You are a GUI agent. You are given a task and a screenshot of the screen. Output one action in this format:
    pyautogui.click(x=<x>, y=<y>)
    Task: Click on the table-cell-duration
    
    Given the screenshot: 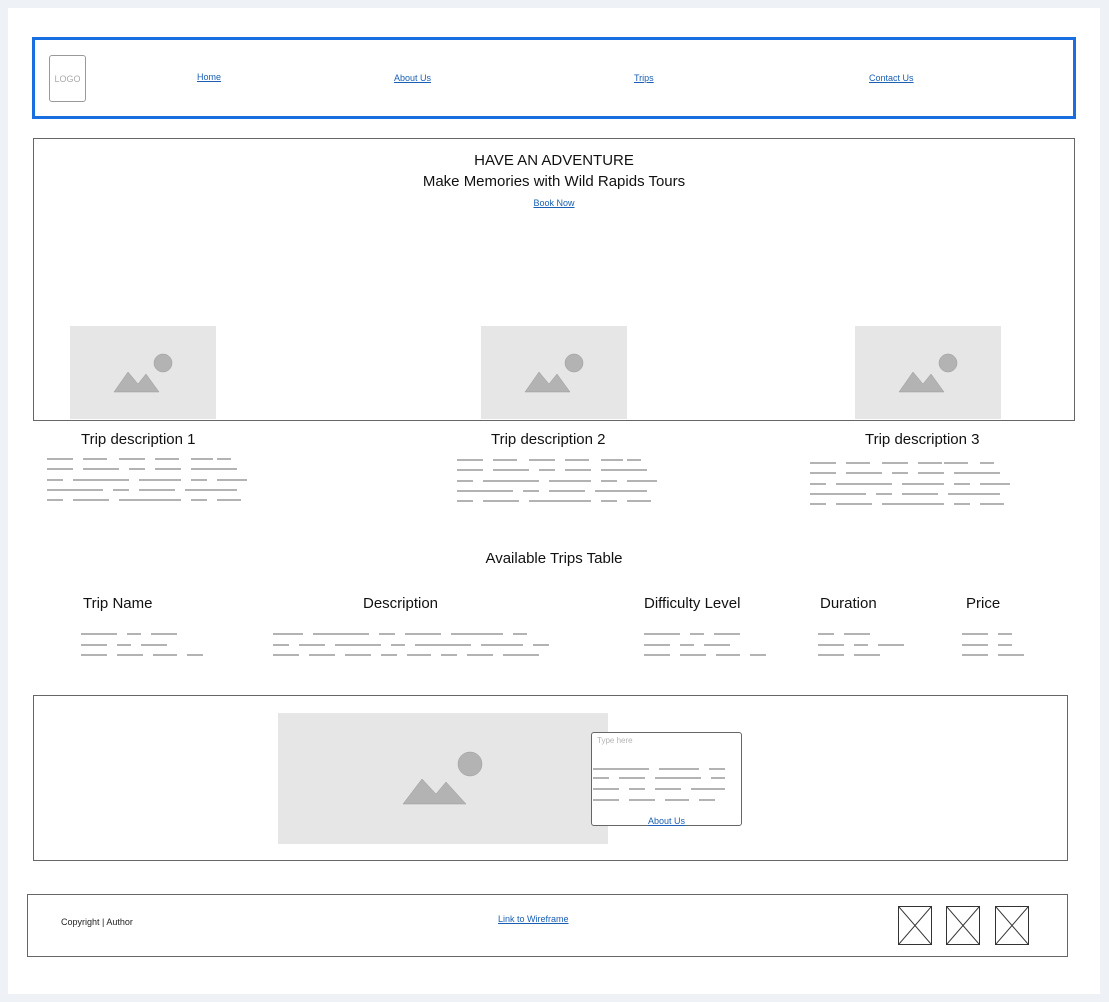 What is the action you would take?
    pyautogui.click(x=868, y=646)
    